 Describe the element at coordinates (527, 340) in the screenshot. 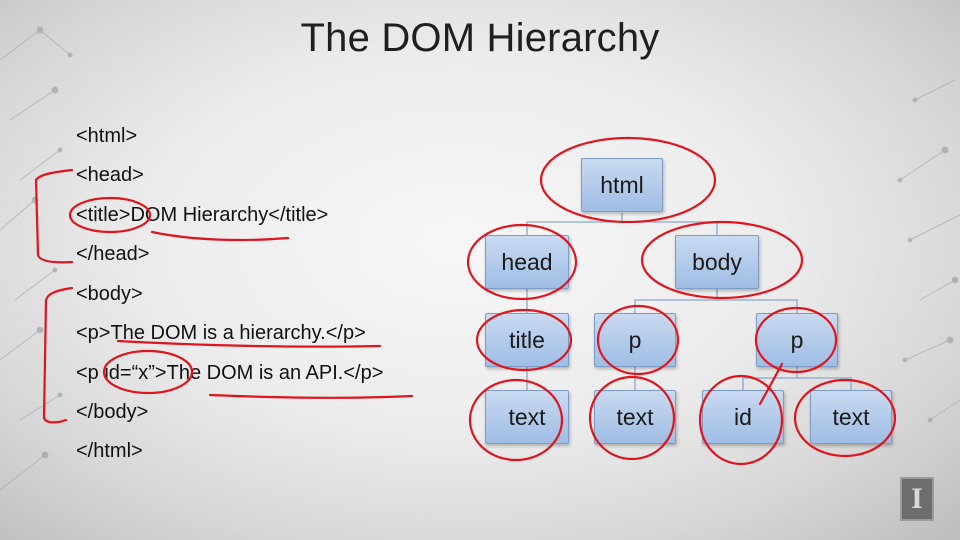

I see `tree-node-title: title` at that location.